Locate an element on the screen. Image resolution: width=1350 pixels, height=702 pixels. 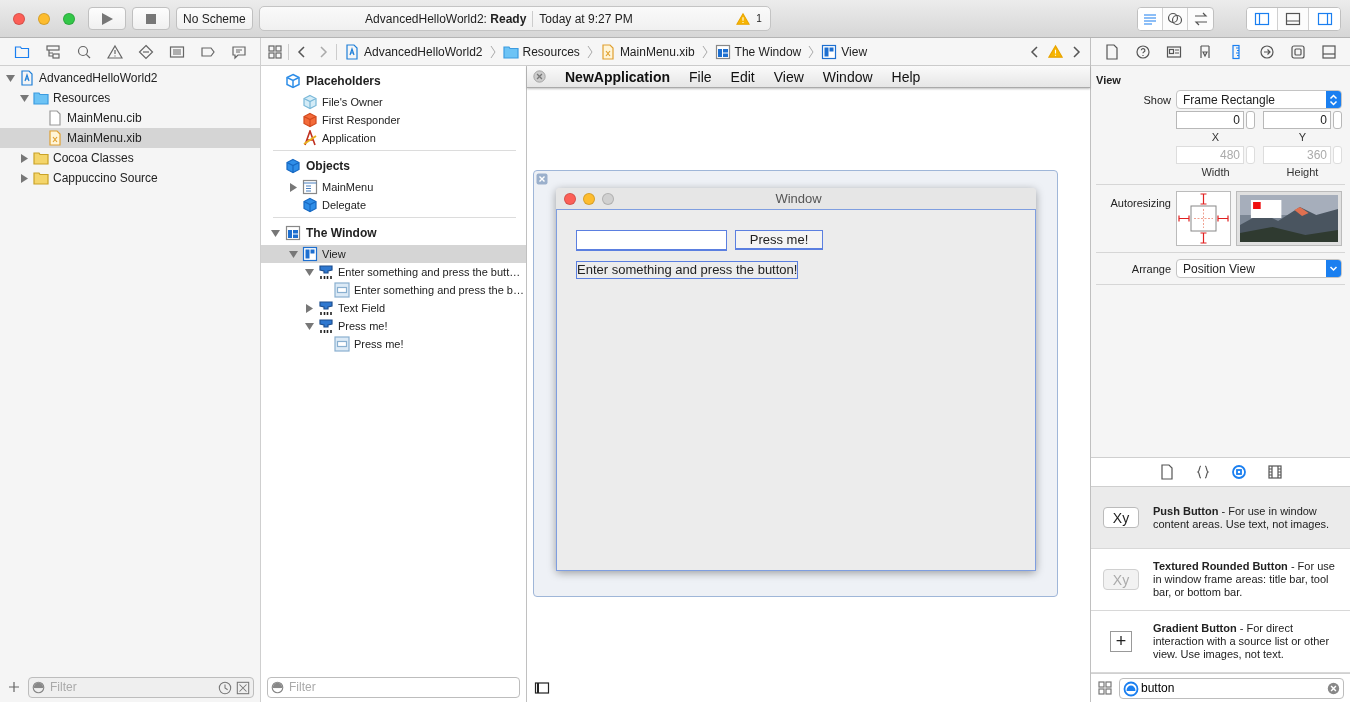
path-item: Resources is located at coordinates (541, 51).